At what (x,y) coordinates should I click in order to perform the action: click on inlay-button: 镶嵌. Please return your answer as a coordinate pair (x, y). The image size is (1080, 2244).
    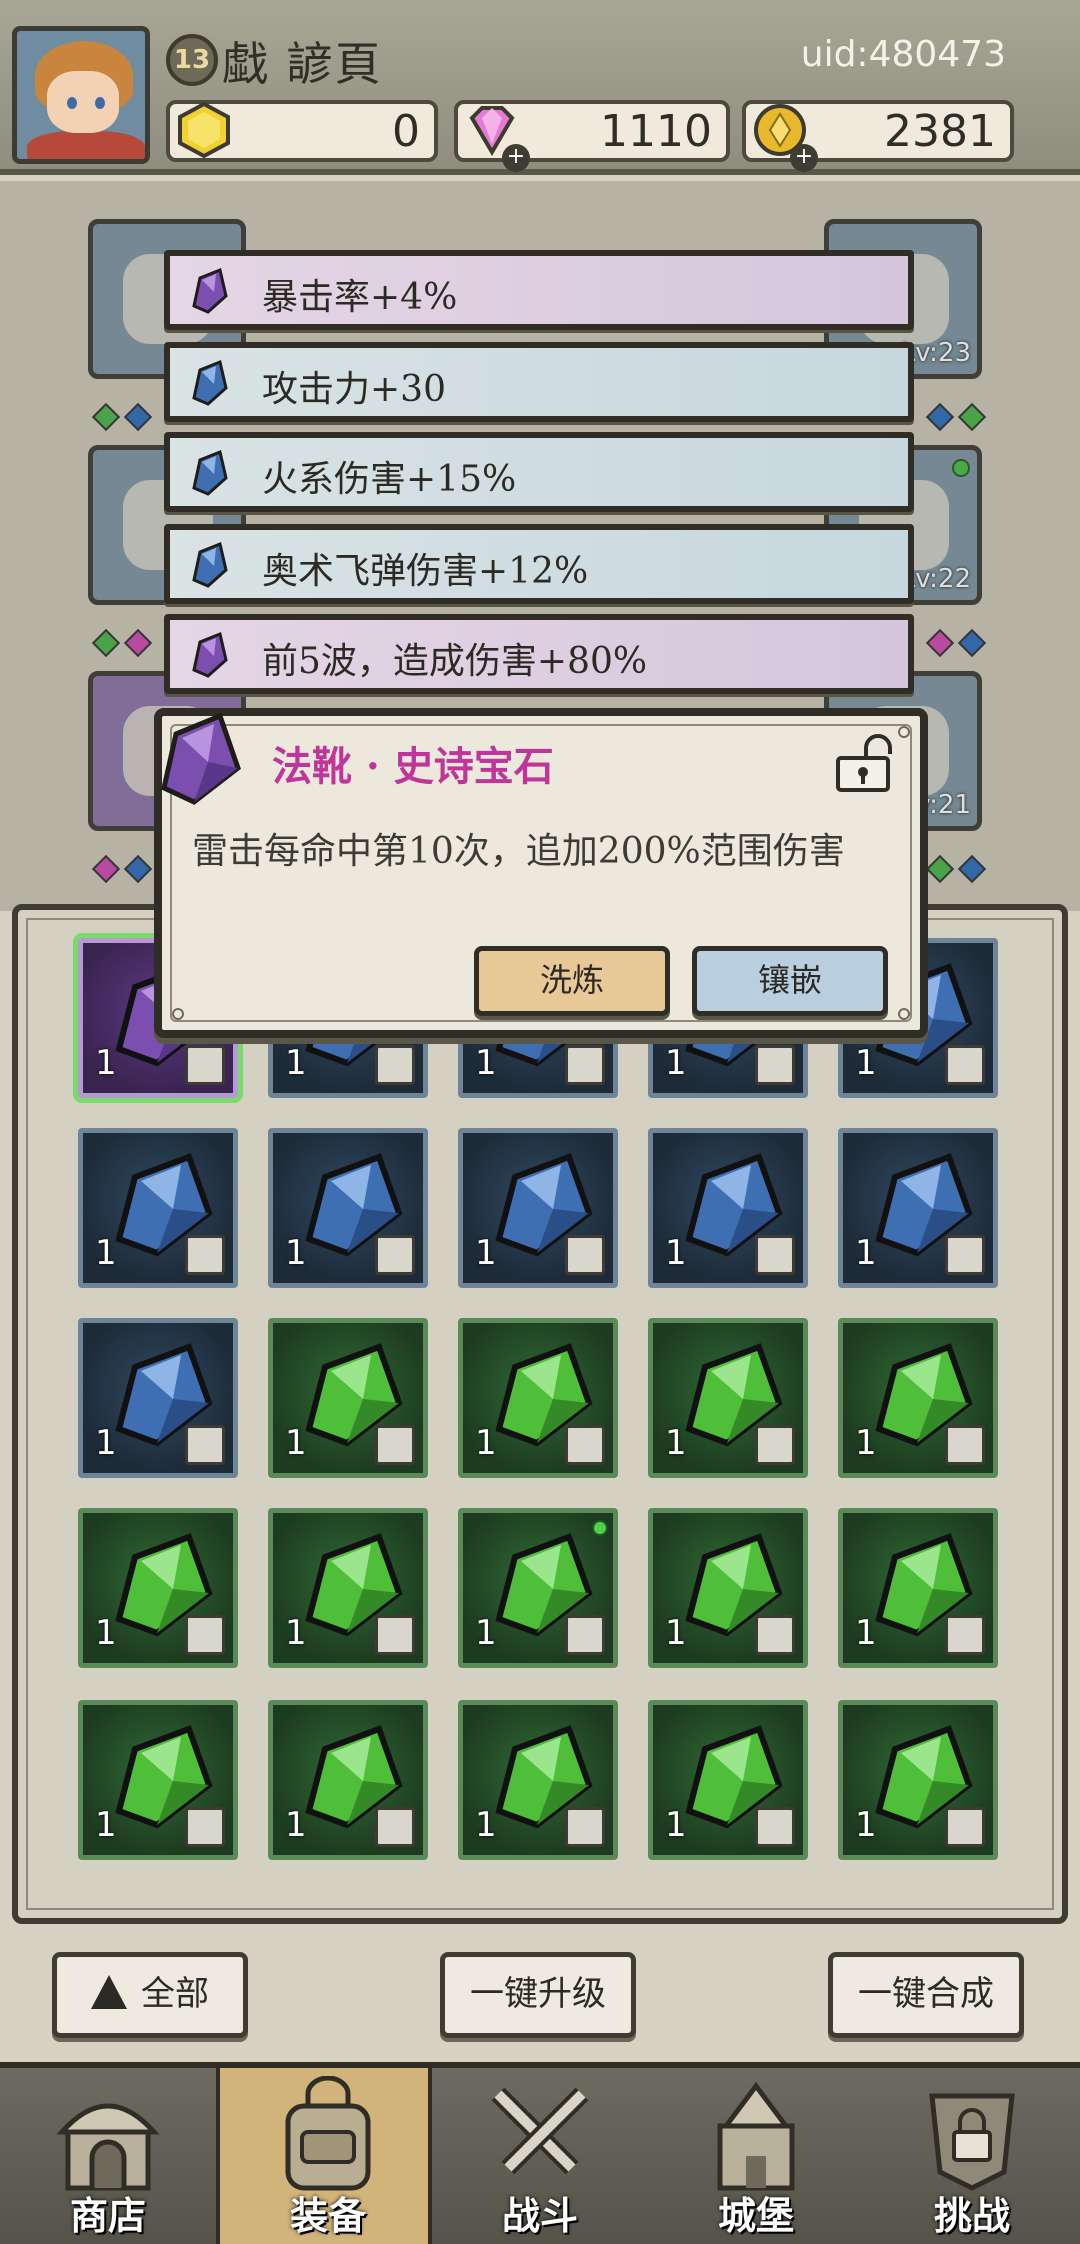
    Looking at the image, I should click on (790, 981).